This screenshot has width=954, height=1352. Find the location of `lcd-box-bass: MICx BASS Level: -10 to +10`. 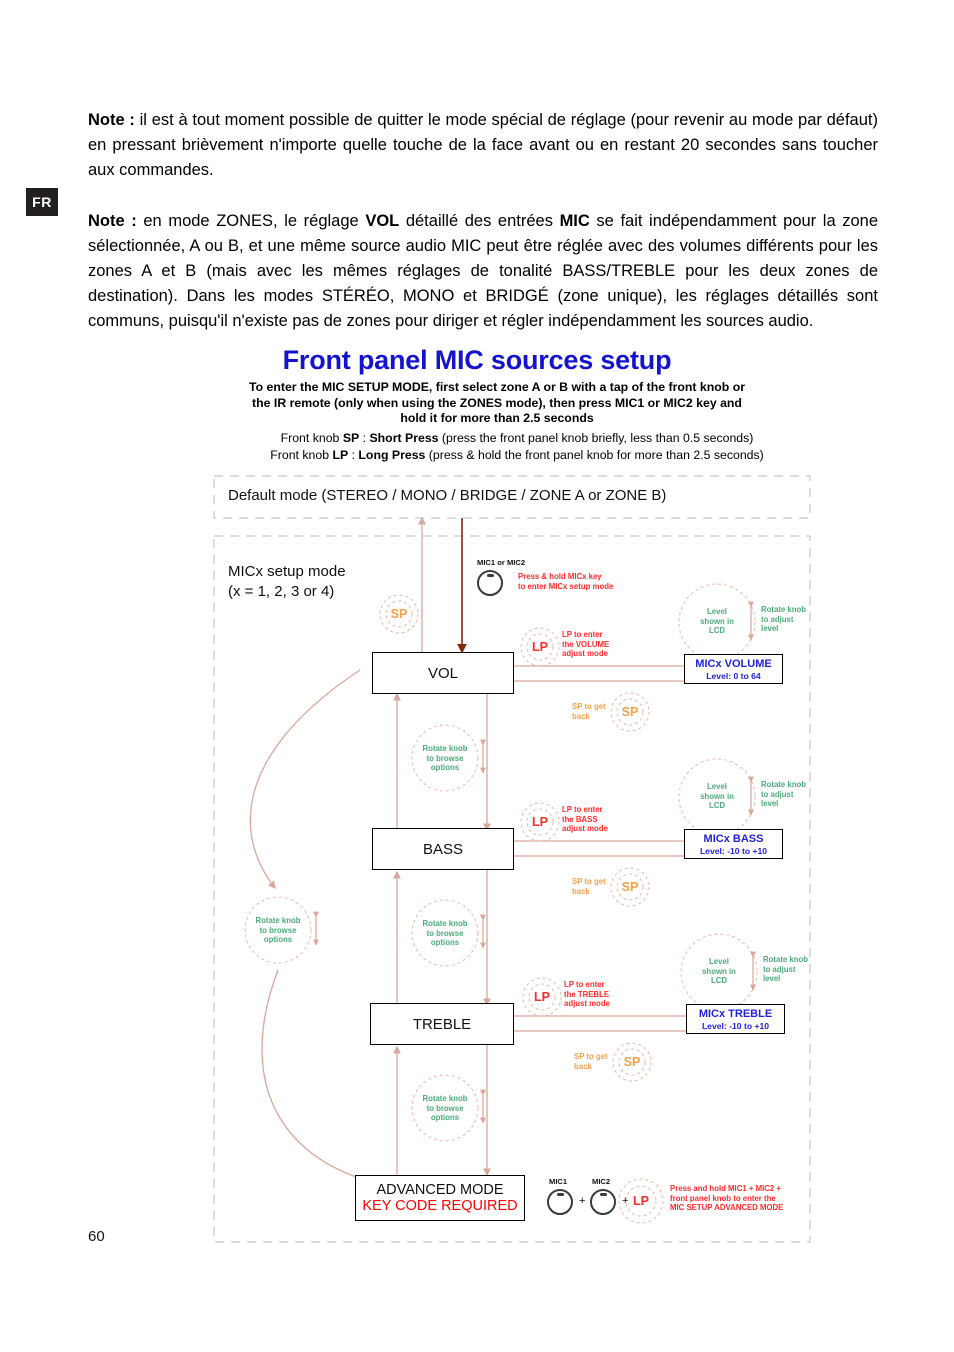

lcd-box-bass: MICx BASS Level: -10 to +10 is located at coordinates (733, 844).